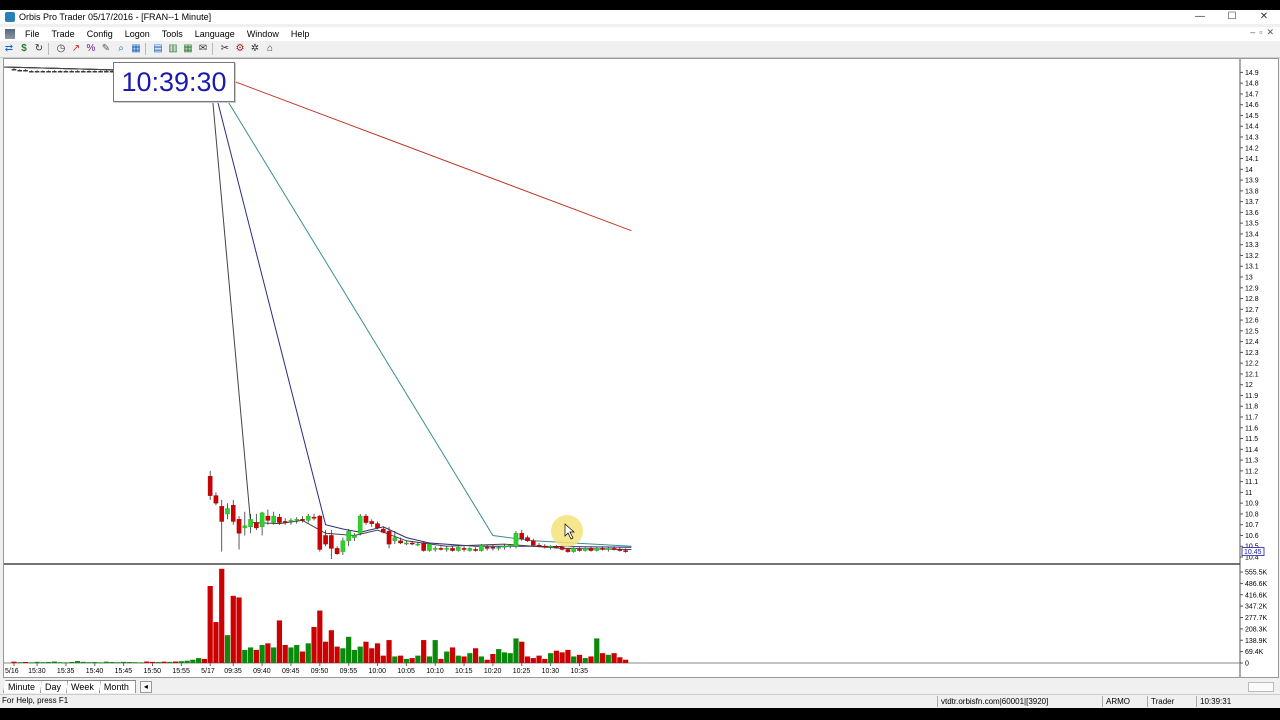  What do you see at coordinates (63, 34) in the screenshot?
I see `menu-trade: Trade` at bounding box center [63, 34].